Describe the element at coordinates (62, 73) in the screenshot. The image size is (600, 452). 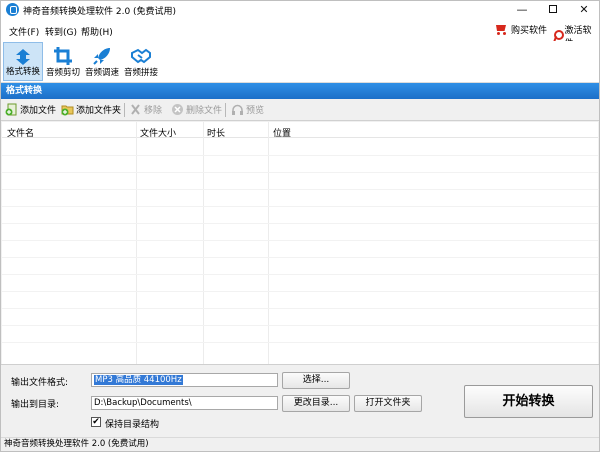
I see `tool-audio-cut-label: 音频剪切` at that location.